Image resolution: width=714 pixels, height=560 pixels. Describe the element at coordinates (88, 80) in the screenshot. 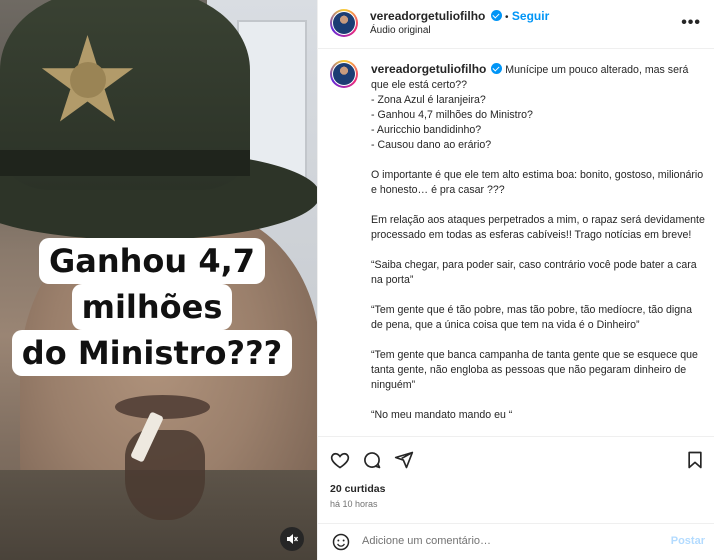

I see `sheriff-star-center` at that location.